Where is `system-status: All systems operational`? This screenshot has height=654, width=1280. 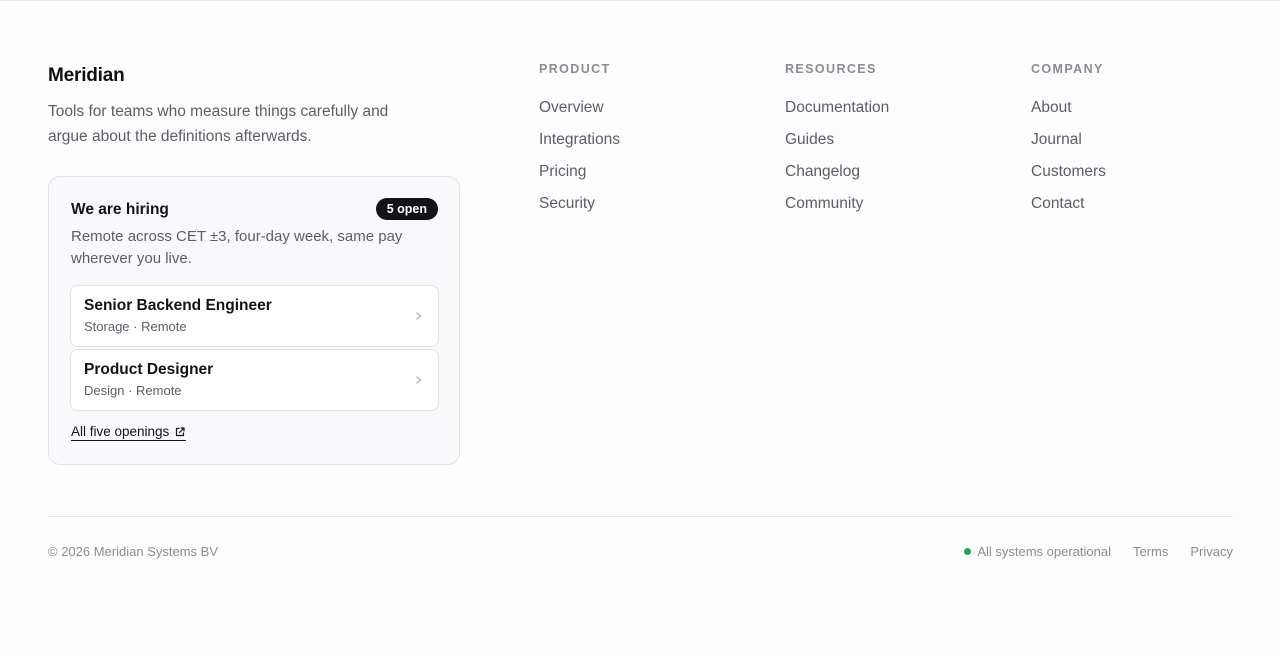
system-status: All systems operational is located at coordinates (1037, 551).